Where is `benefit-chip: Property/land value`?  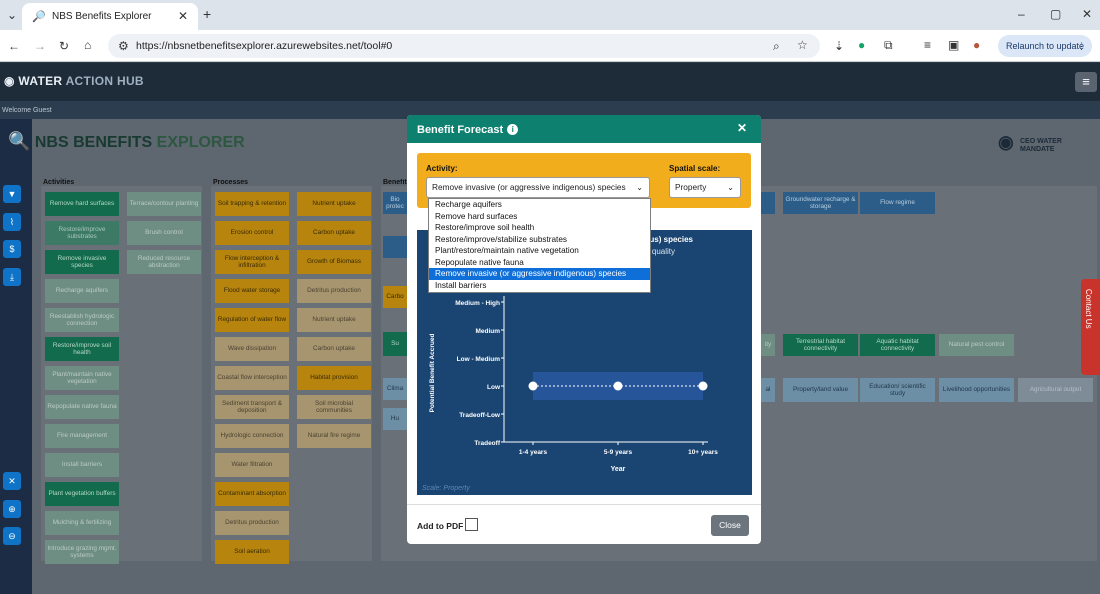
benefit-chip: Property/land value is located at coordinates (820, 390).